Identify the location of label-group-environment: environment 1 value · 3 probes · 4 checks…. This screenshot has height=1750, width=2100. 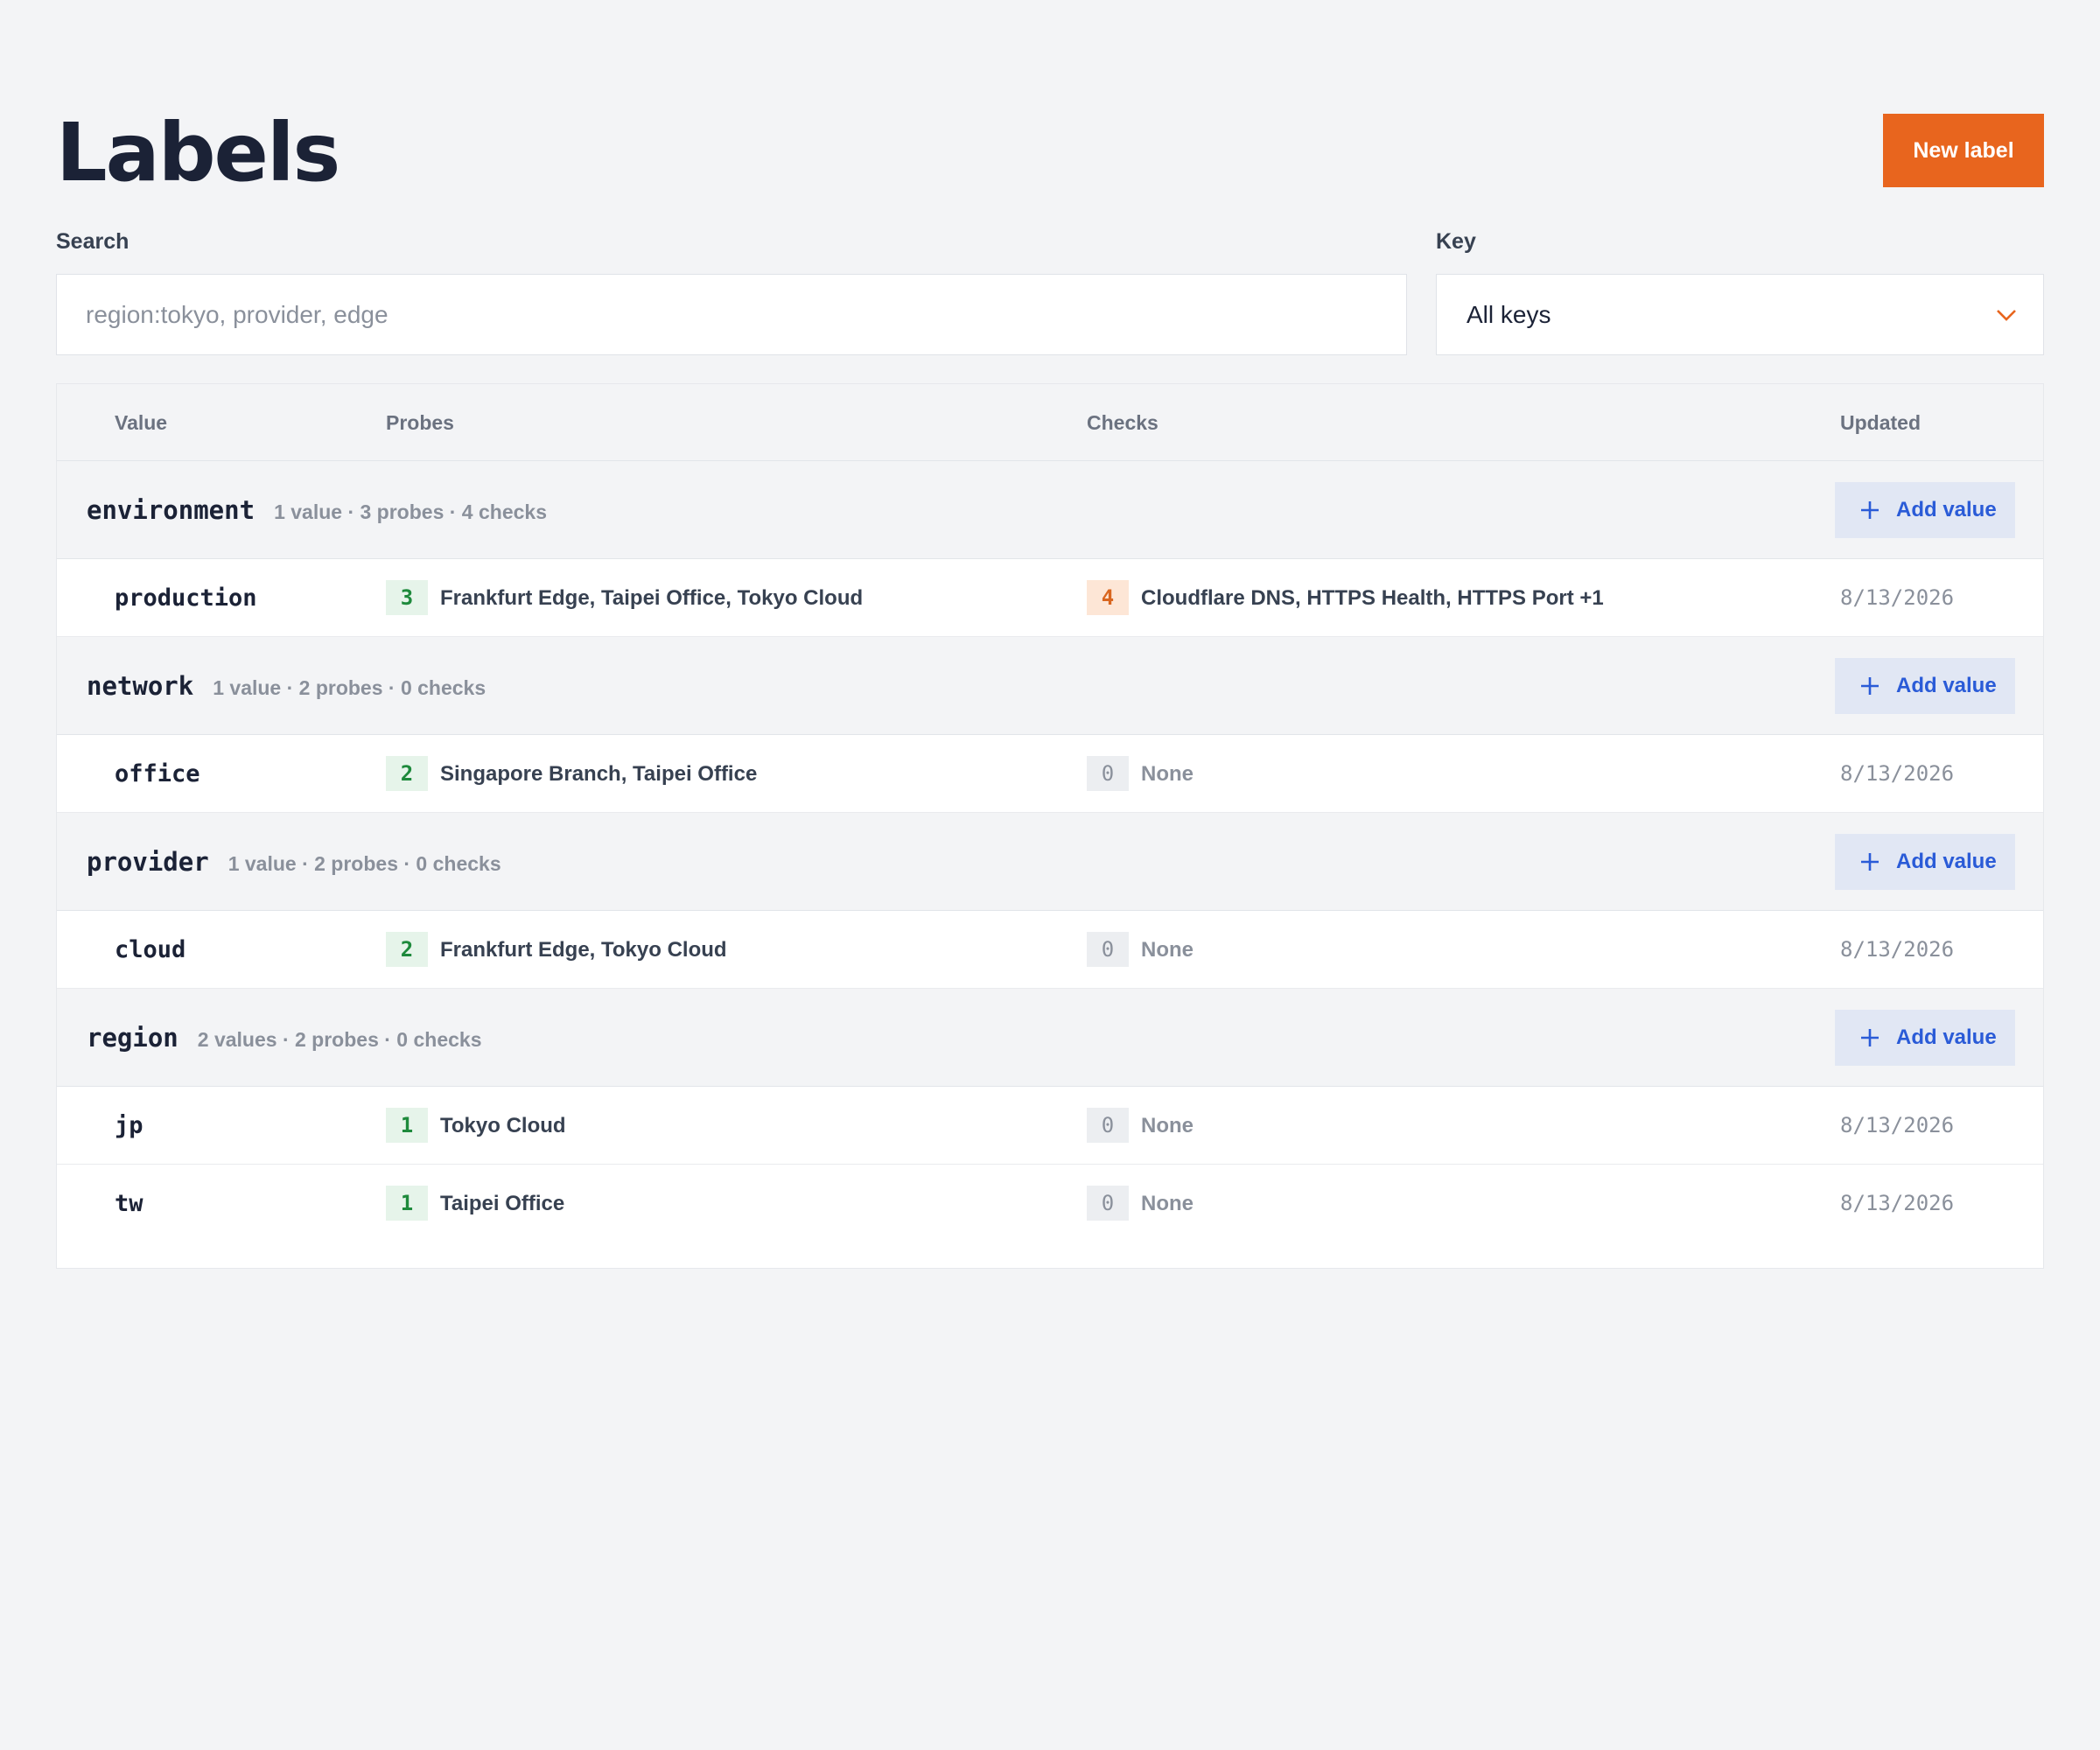
(1050, 510).